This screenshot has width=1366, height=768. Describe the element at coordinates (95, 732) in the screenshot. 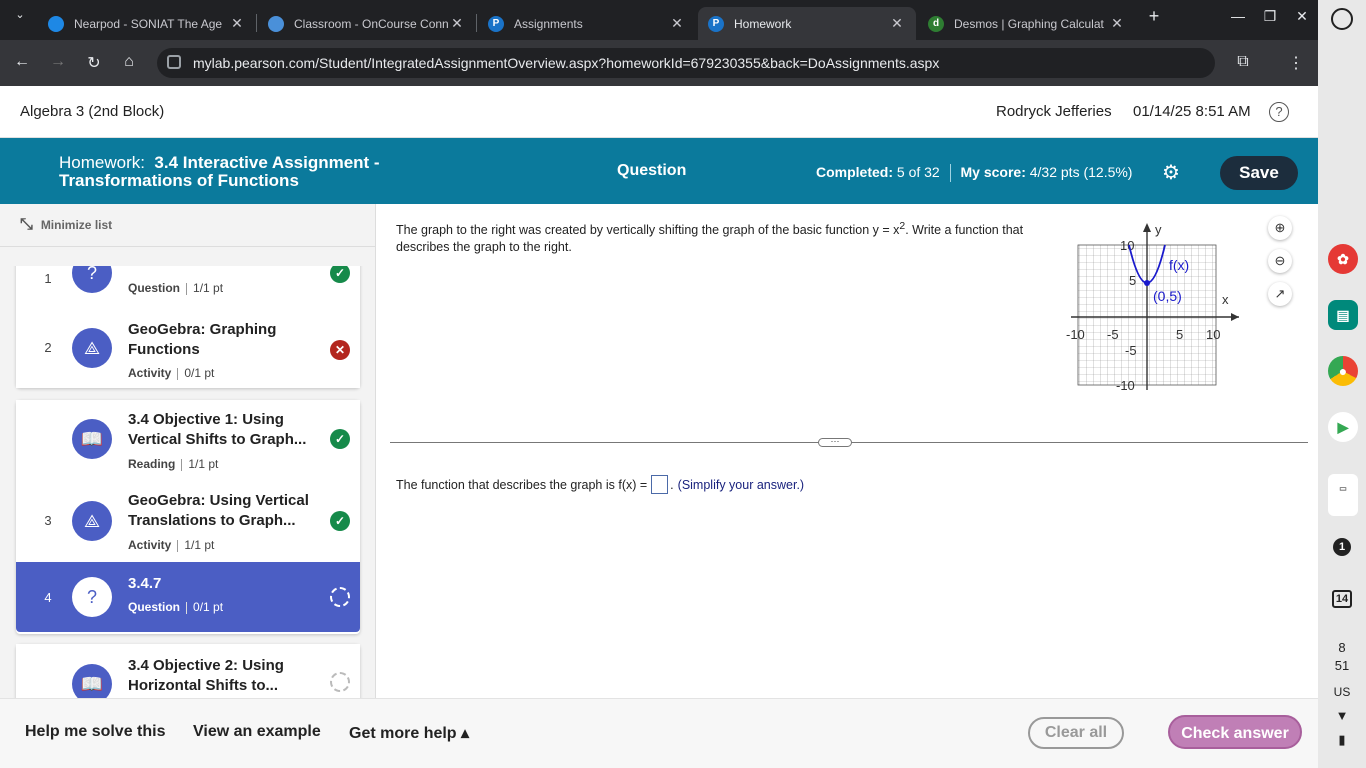

I see `help-me-solve-button: Help me solve this` at that location.